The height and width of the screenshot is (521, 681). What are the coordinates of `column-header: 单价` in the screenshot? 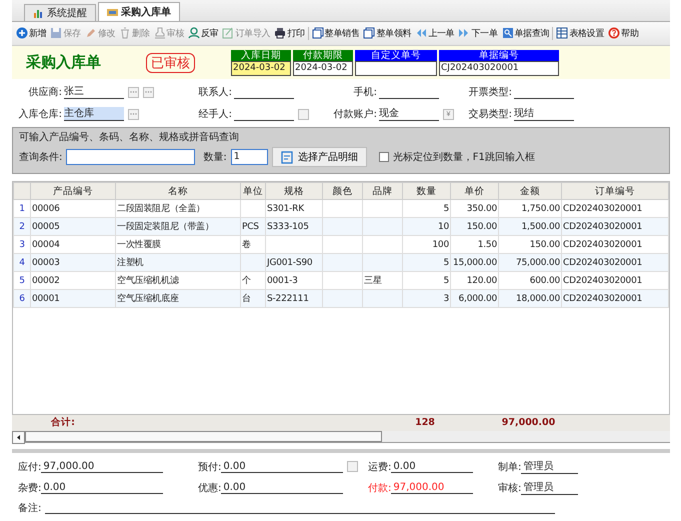 It's located at (474, 191).